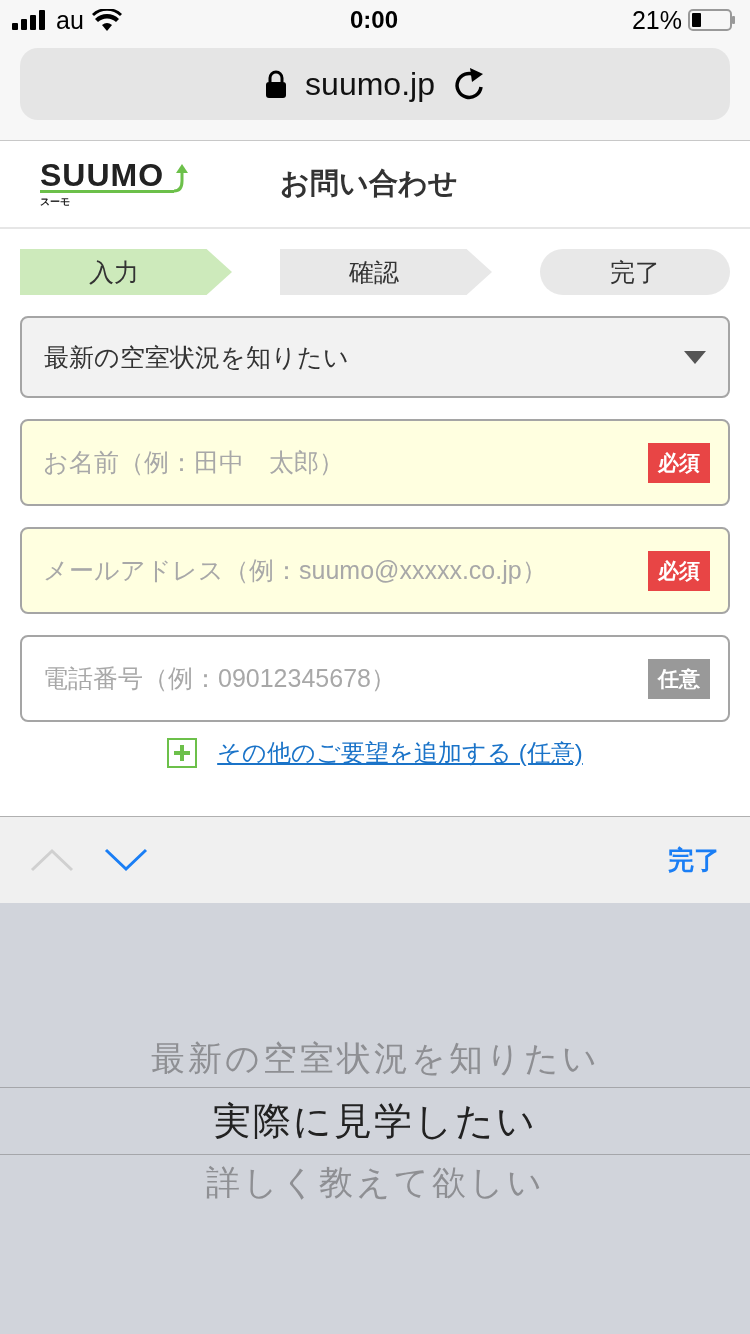 This screenshot has height=1334, width=750. I want to click on optional-badge: 任意, so click(679, 678).